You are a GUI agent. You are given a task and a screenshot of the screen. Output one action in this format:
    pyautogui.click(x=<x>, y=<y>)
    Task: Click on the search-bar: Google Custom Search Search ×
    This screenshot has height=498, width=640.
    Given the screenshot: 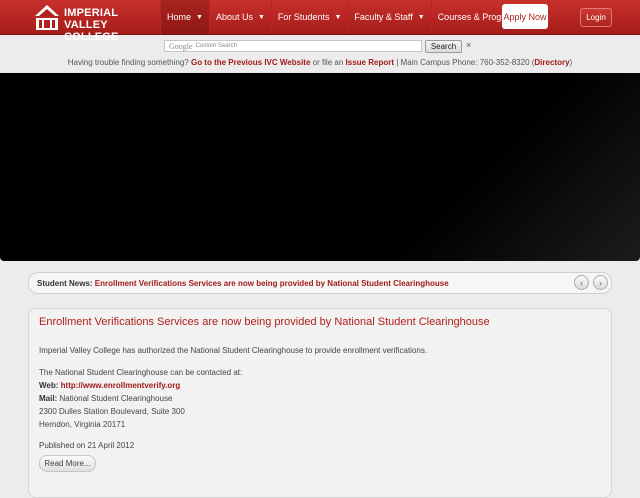 What is the action you would take?
    pyautogui.click(x=320, y=47)
    